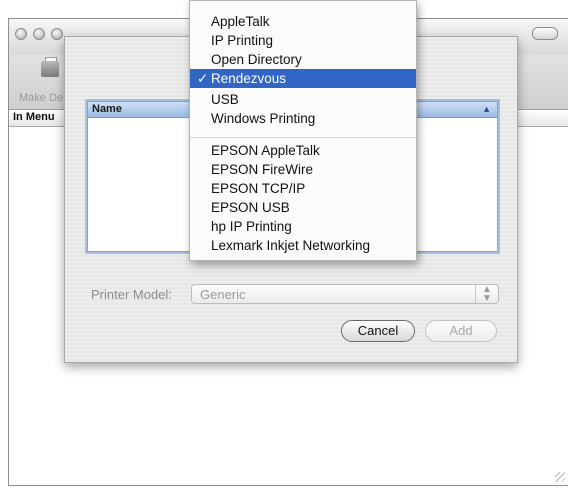 This screenshot has width=568, height=498. I want to click on menu-item-label: IP Printing, so click(242, 40).